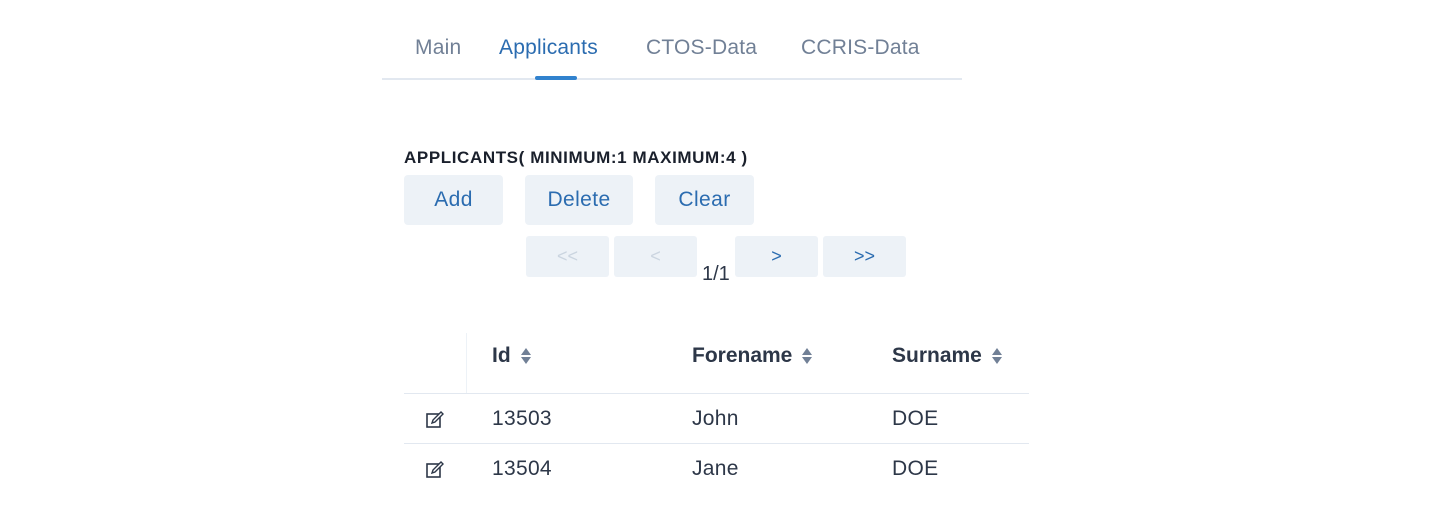  What do you see at coordinates (716, 274) in the screenshot?
I see `page-indicator: 1/1` at bounding box center [716, 274].